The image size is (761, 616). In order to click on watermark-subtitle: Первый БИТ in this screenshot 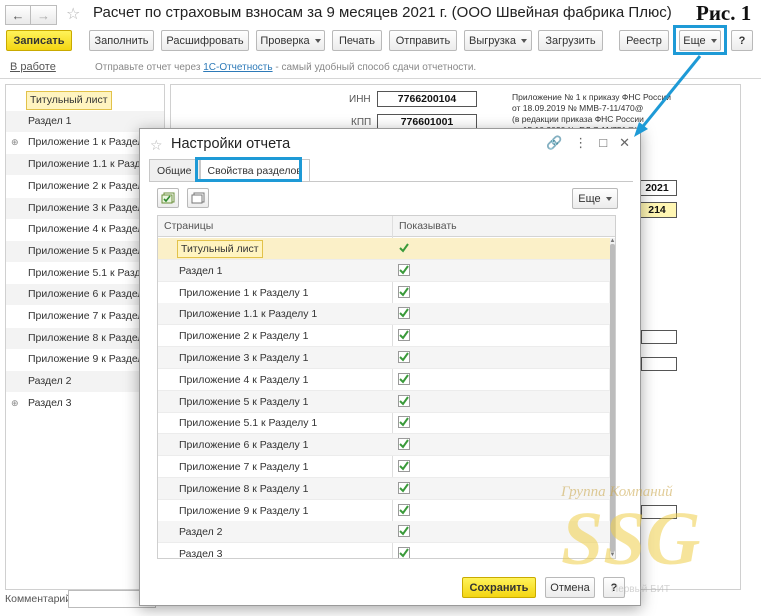, I will do `click(641, 589)`.